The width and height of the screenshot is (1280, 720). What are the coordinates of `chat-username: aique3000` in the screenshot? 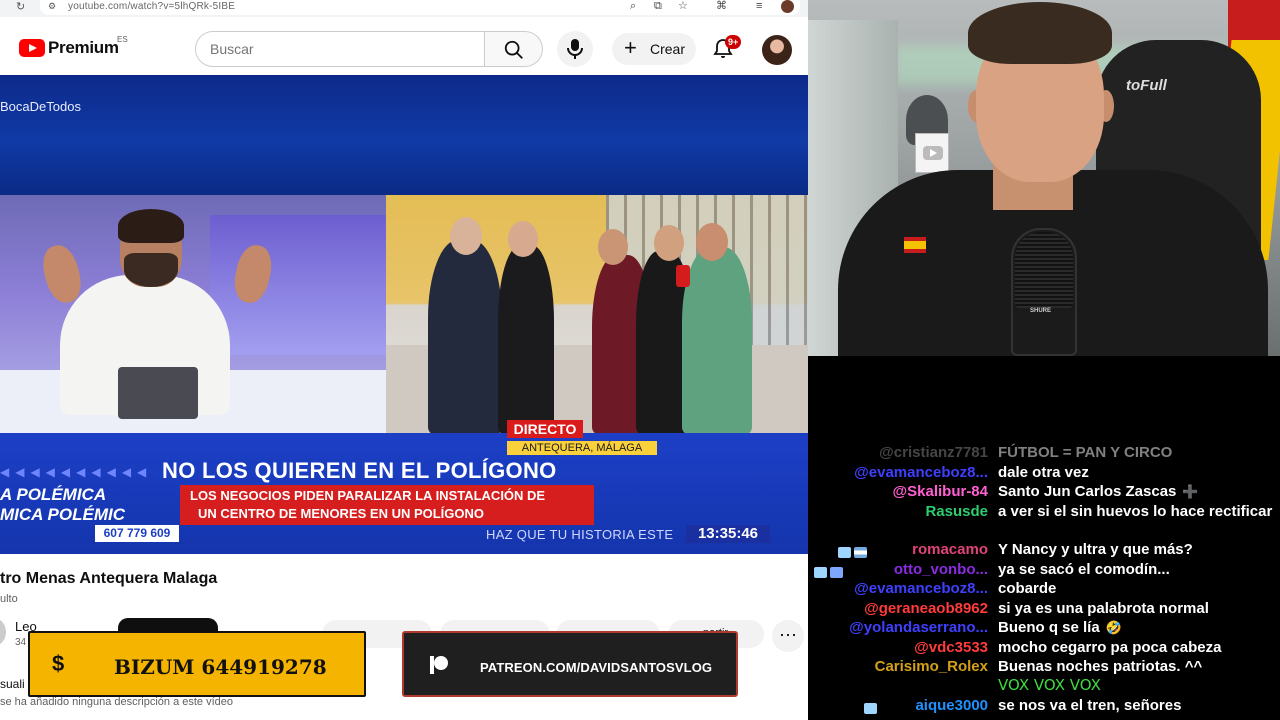 It's located at (951, 705).